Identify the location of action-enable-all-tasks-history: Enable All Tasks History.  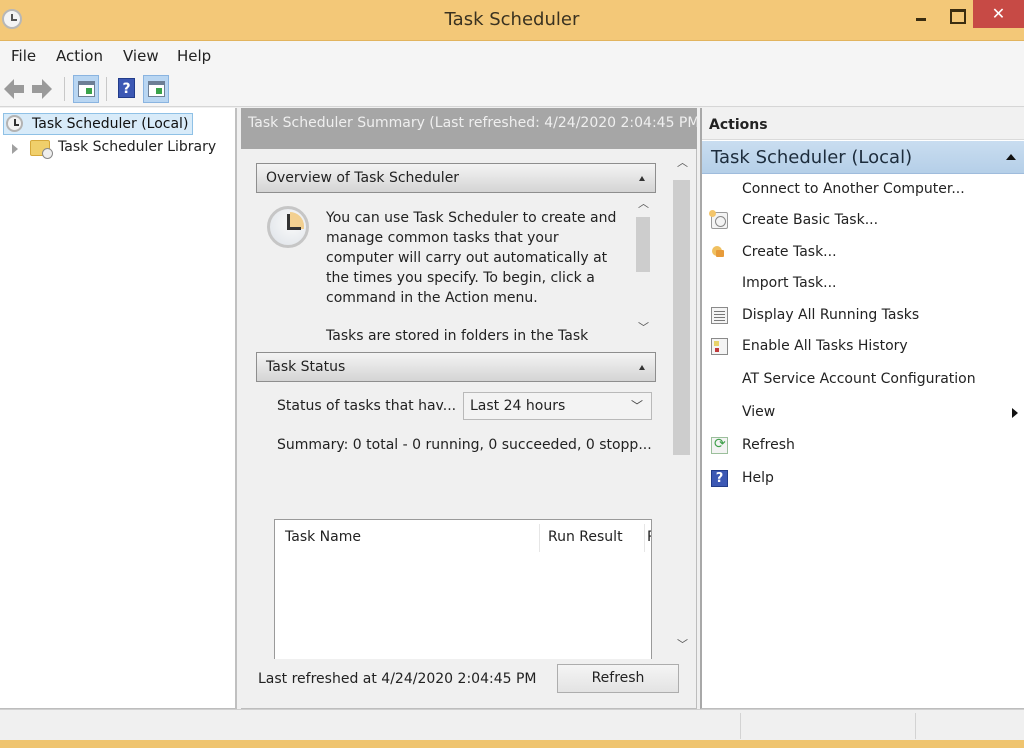
(863, 347).